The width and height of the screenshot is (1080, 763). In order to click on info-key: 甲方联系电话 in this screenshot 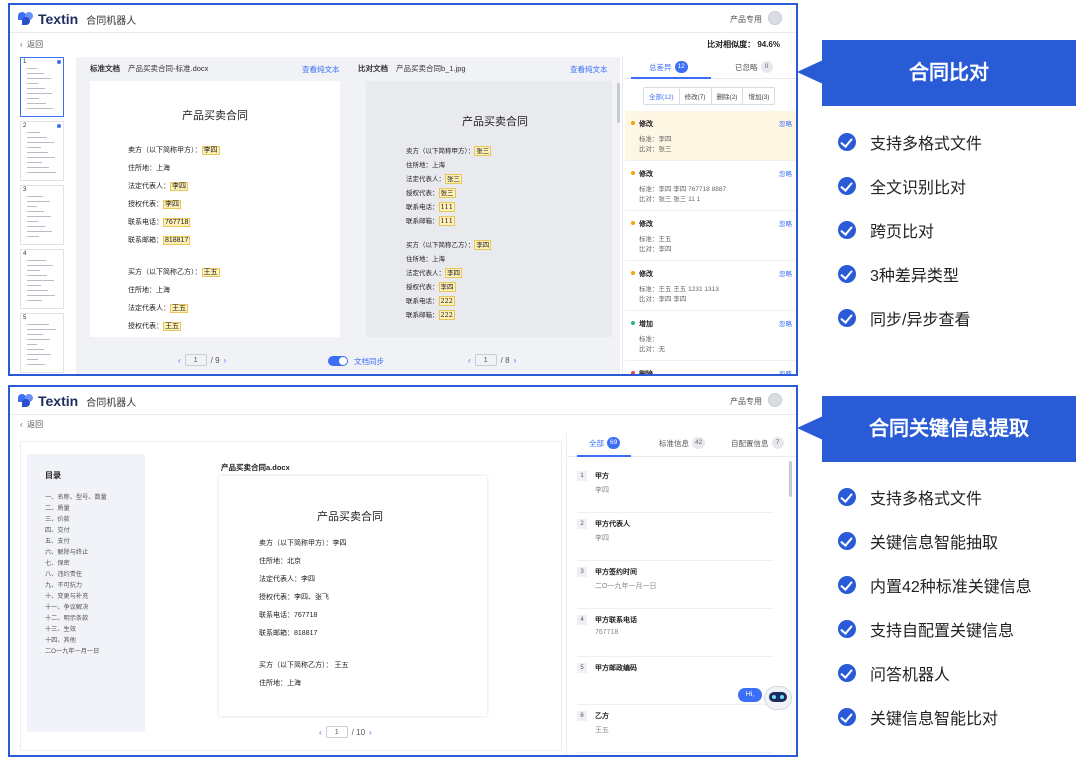, I will do `click(616, 620)`.